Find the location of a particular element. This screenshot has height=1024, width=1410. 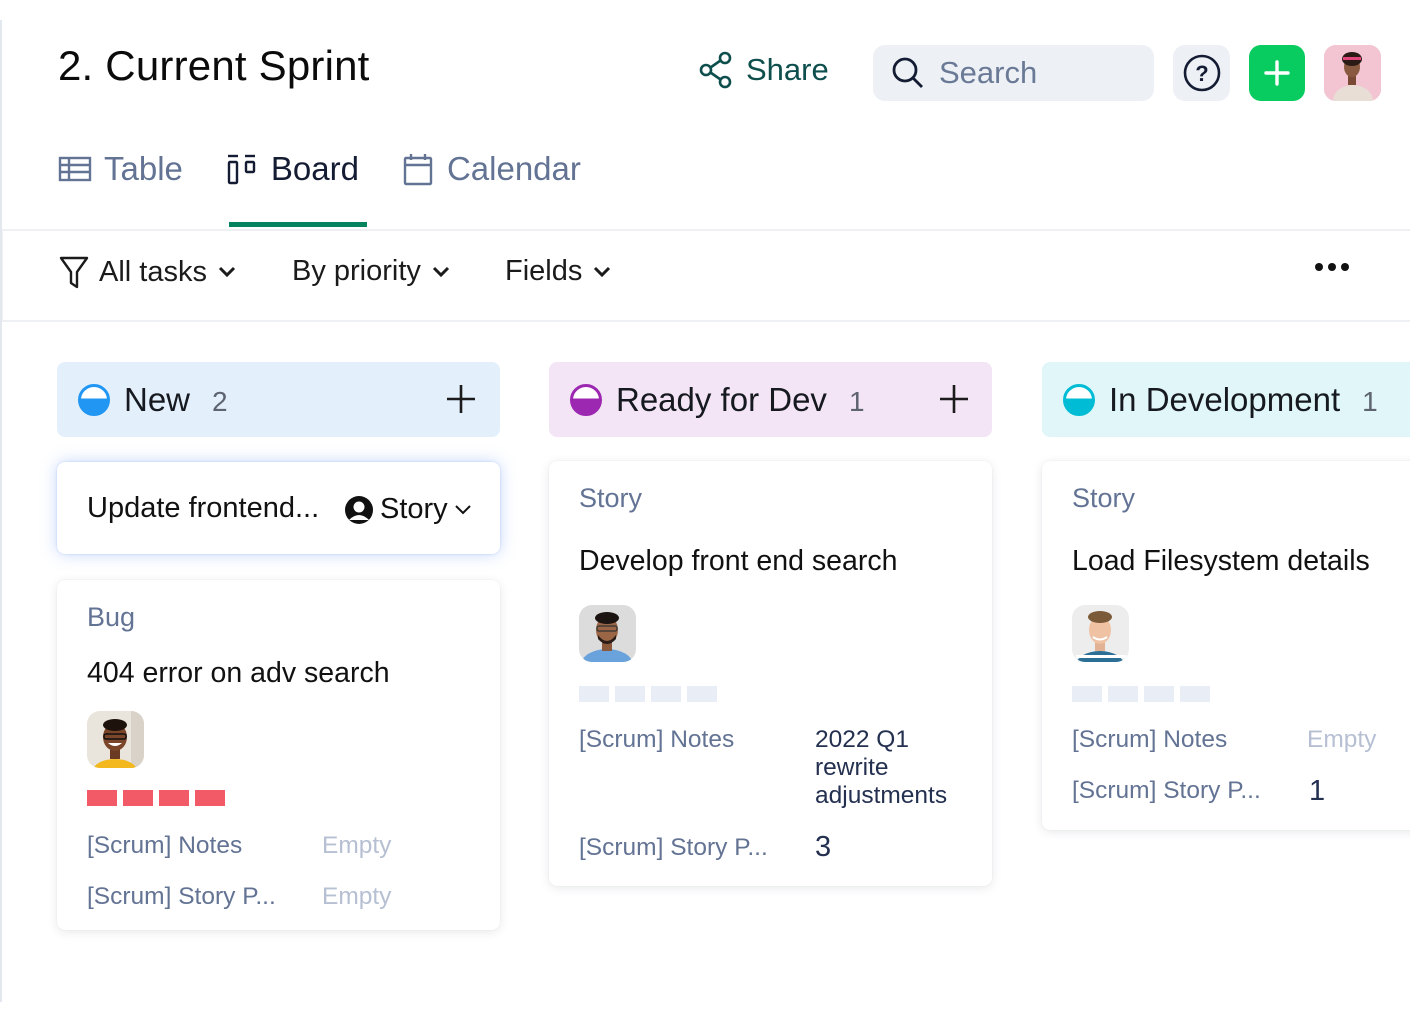

tab-board: Board is located at coordinates (296, 183).